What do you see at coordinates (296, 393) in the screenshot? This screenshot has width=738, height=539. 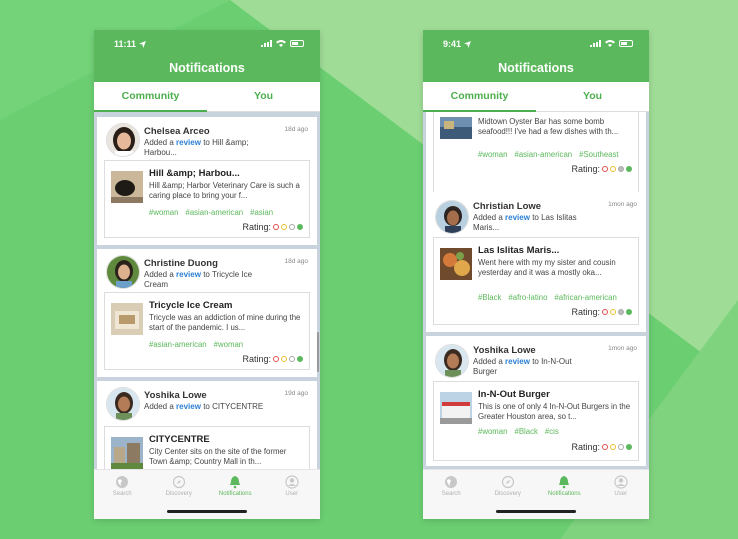 I see `timestamp: 19d ago` at bounding box center [296, 393].